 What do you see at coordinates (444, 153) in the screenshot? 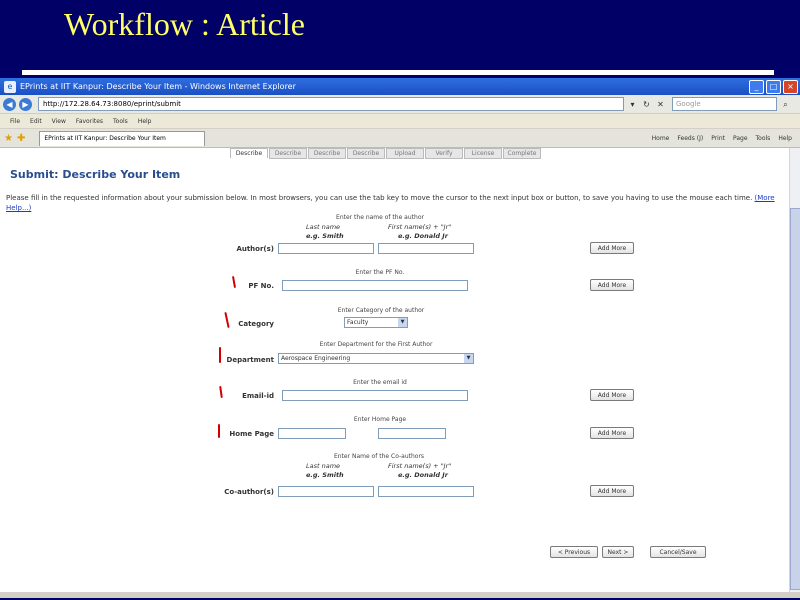
I see `step-tab: Verify` at bounding box center [444, 153].